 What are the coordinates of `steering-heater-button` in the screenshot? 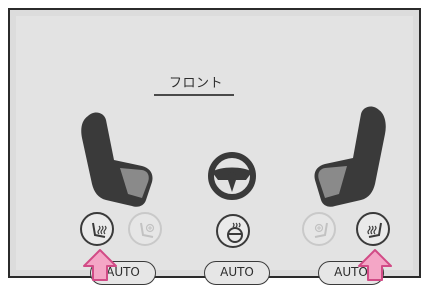 It's located at (233, 231).